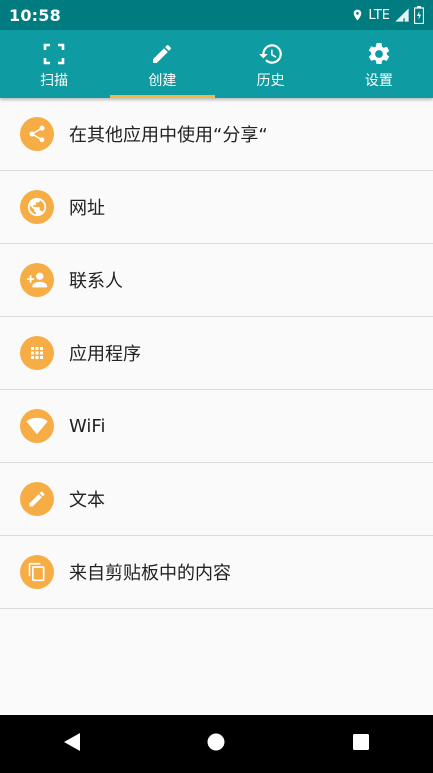 Image resolution: width=433 pixels, height=773 pixels. What do you see at coordinates (37, 353) in the screenshot?
I see `apps-grid-icon` at bounding box center [37, 353].